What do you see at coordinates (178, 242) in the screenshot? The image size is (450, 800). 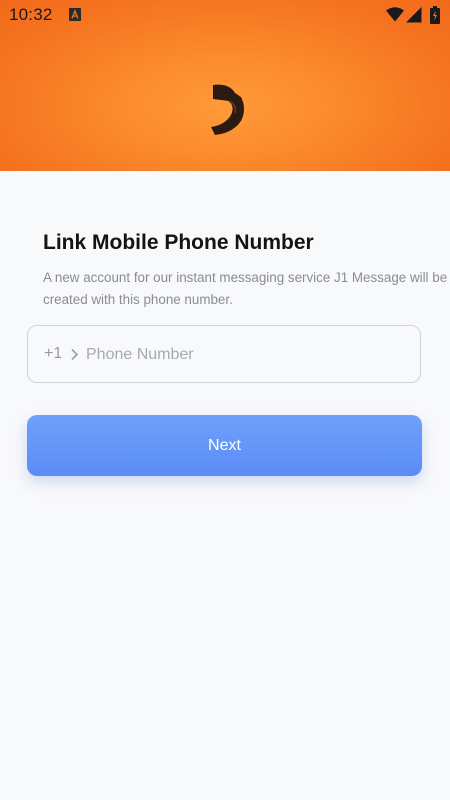 I see `page-title: Link Mobile Phone Number` at bounding box center [178, 242].